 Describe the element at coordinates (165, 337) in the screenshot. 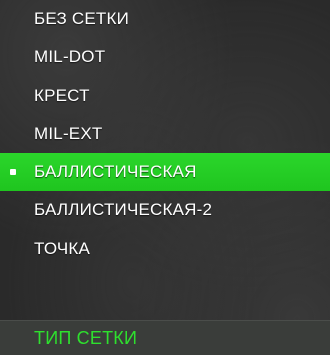

I see `menu-footer: ТИП СЕТКИ` at that location.